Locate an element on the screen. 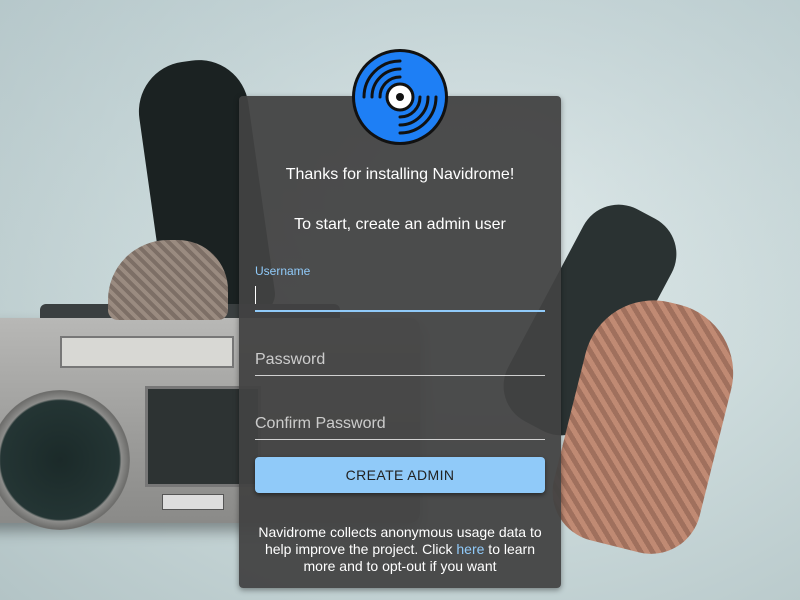 This screenshot has width=800, height=600. username-label: Username is located at coordinates (283, 271).